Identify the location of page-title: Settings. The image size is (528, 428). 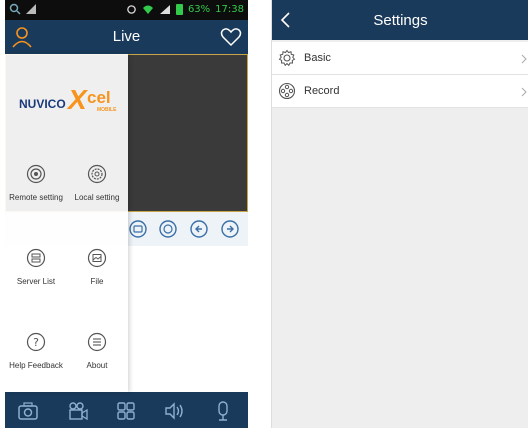
(400, 20).